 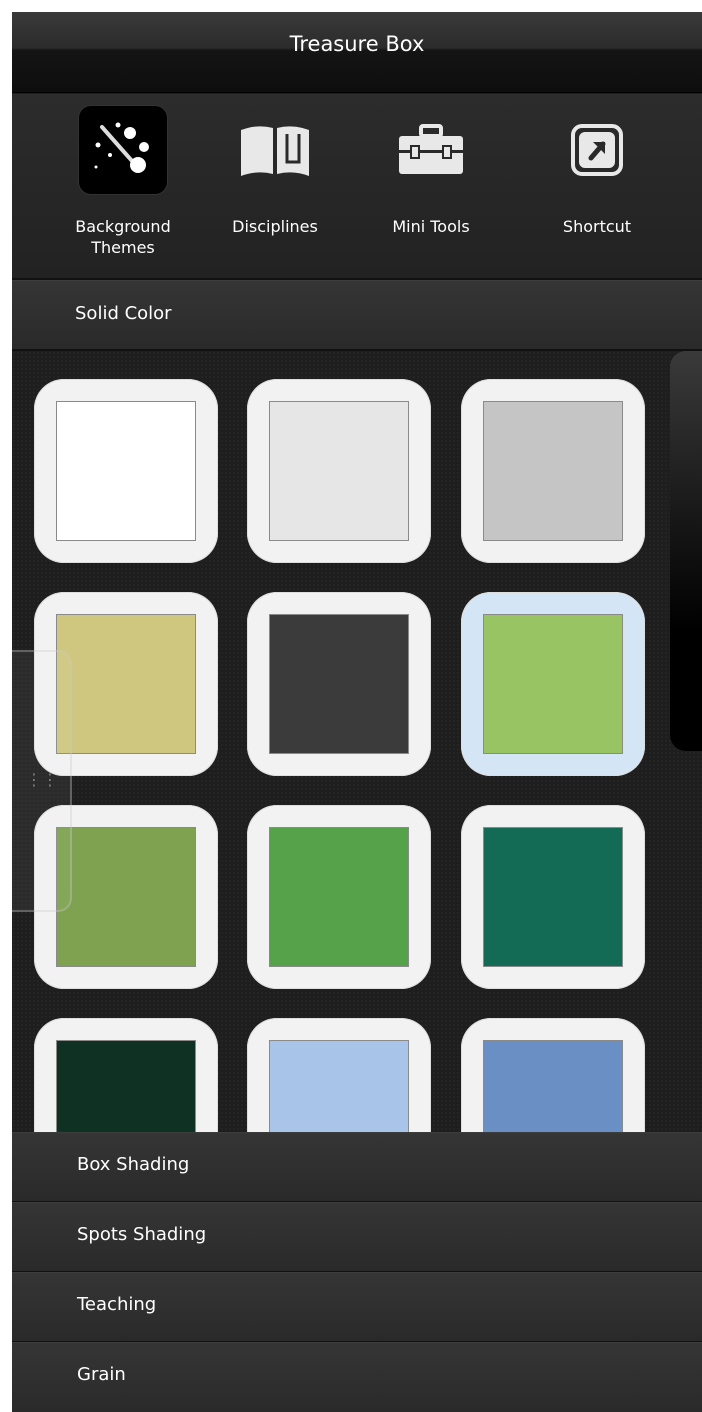 What do you see at coordinates (431, 226) in the screenshot?
I see `tab-label: Mini Tools` at bounding box center [431, 226].